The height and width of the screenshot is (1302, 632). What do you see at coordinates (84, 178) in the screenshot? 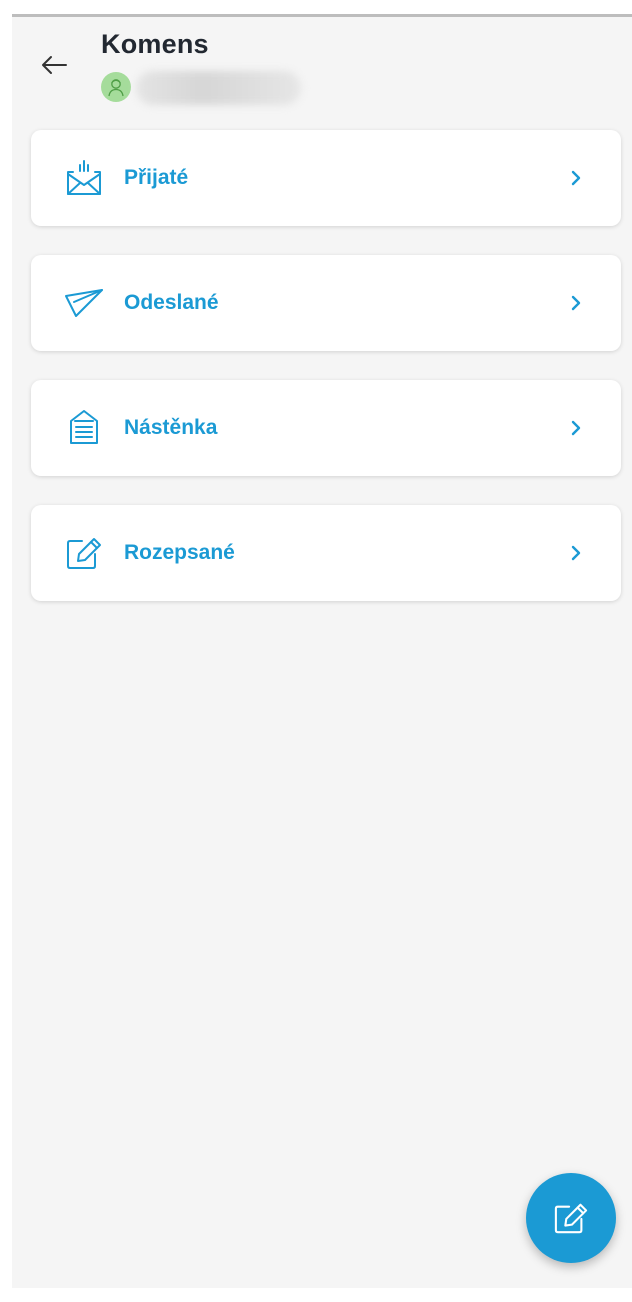
I see `inbox-envelope-icon` at bounding box center [84, 178].